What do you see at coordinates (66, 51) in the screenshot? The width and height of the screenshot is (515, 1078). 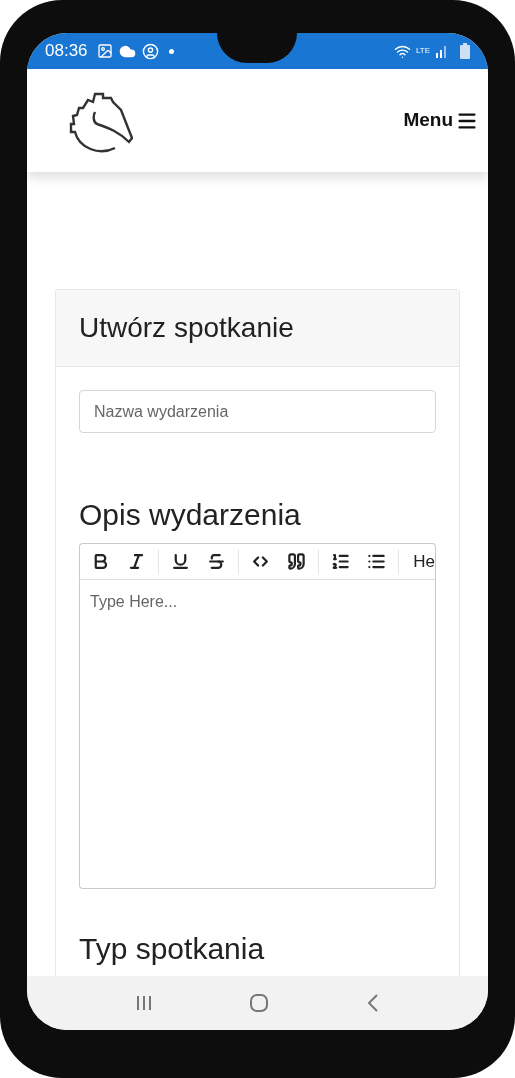 I see `status-time: 08:36` at bounding box center [66, 51].